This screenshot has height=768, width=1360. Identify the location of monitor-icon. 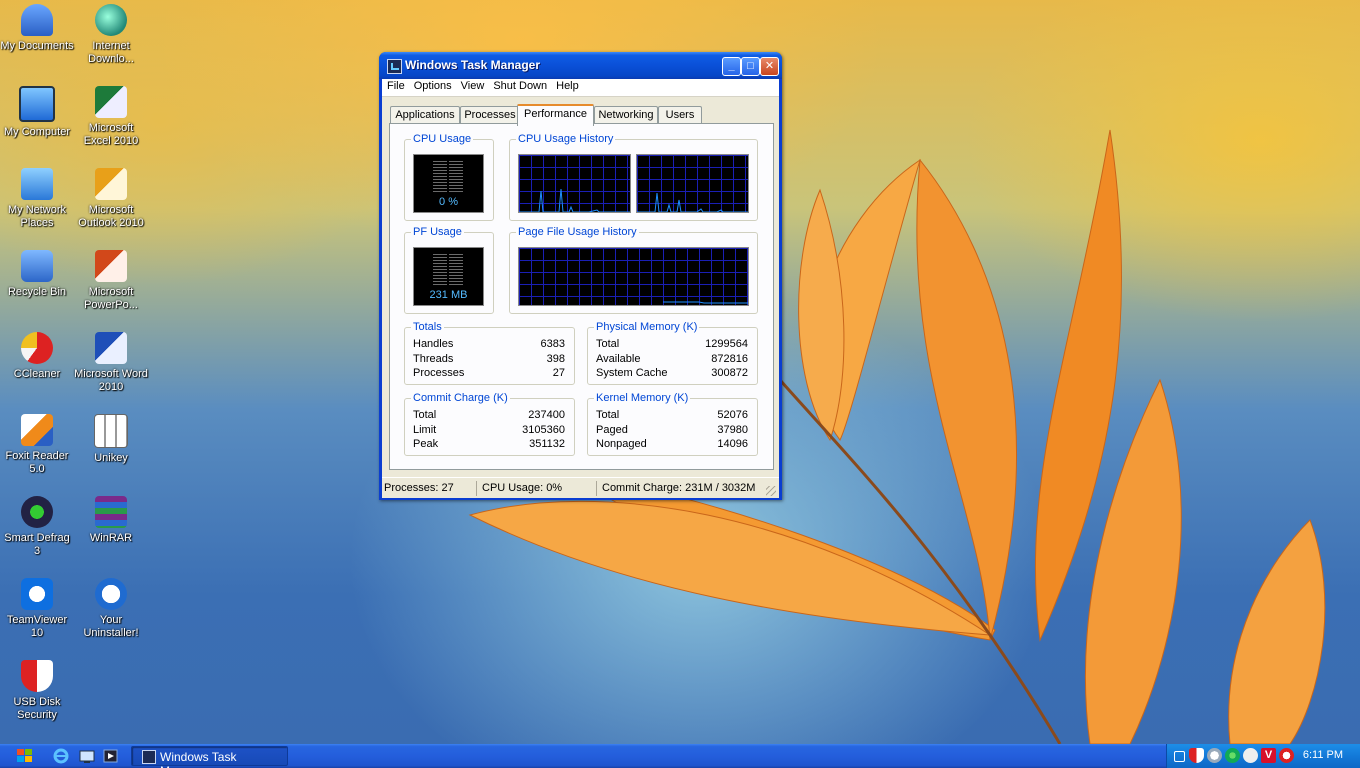
(37, 104).